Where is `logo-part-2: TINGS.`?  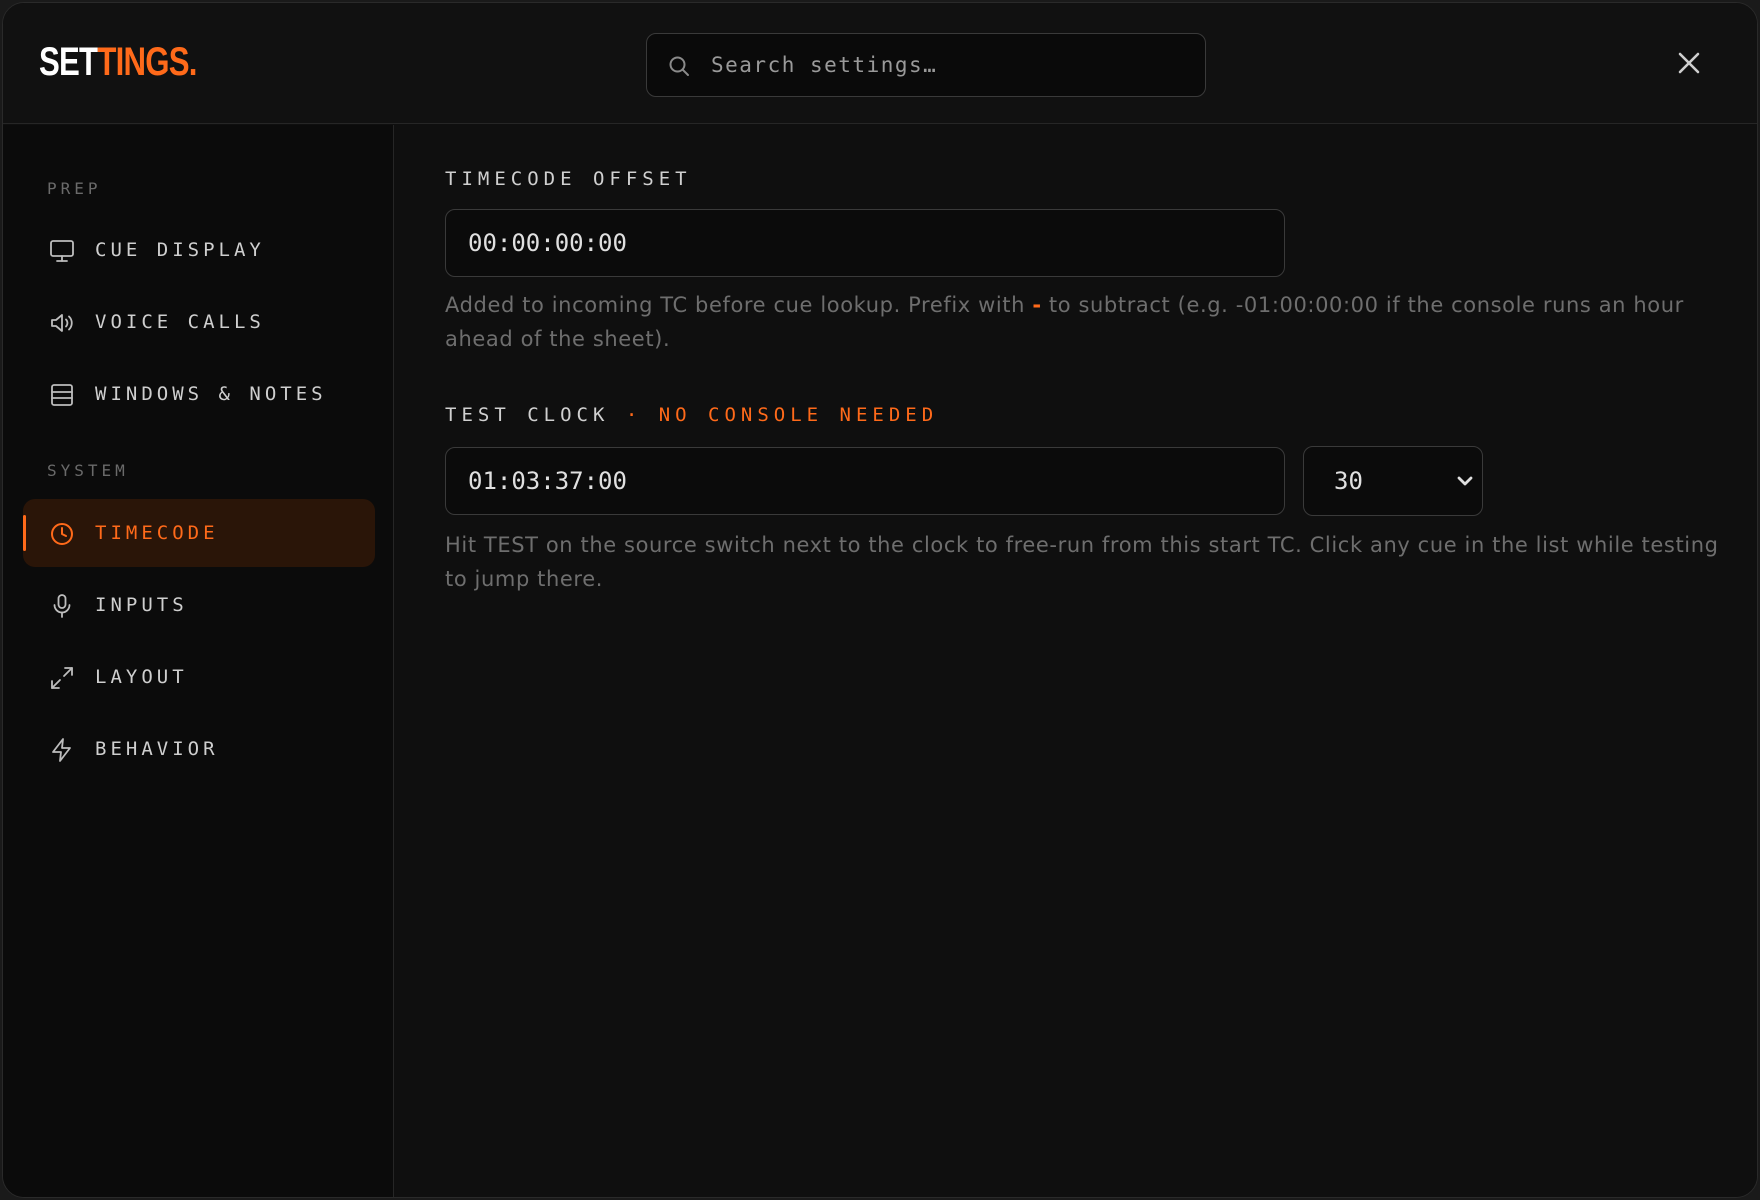 logo-part-2: TINGS. is located at coordinates (147, 62).